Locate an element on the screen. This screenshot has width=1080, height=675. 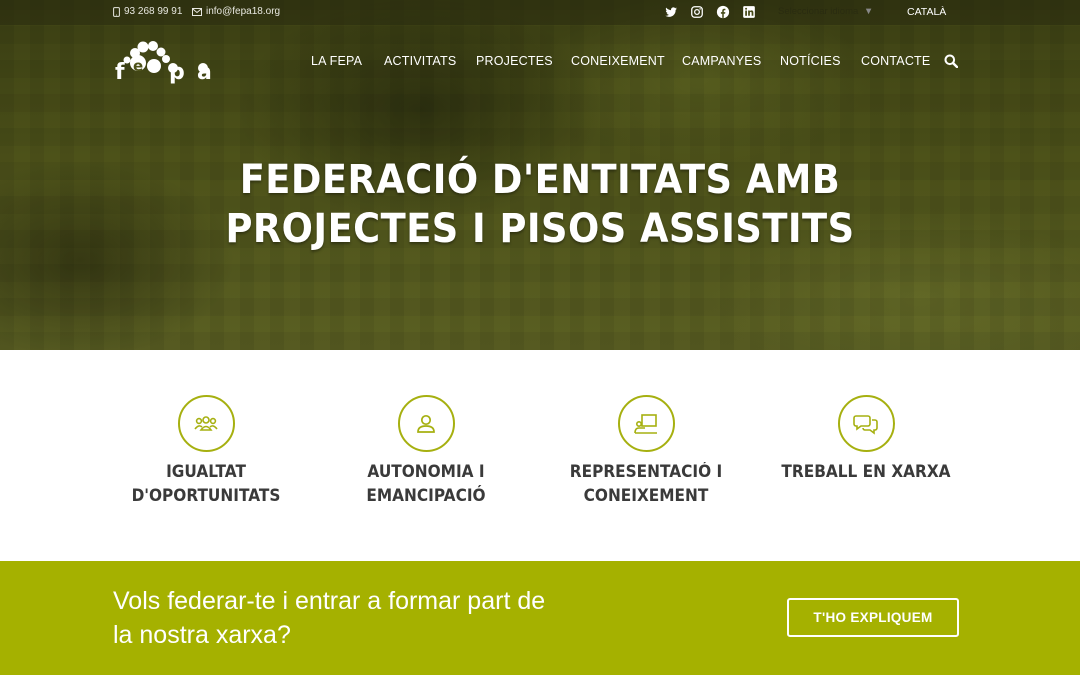
user-icon is located at coordinates (426, 423).